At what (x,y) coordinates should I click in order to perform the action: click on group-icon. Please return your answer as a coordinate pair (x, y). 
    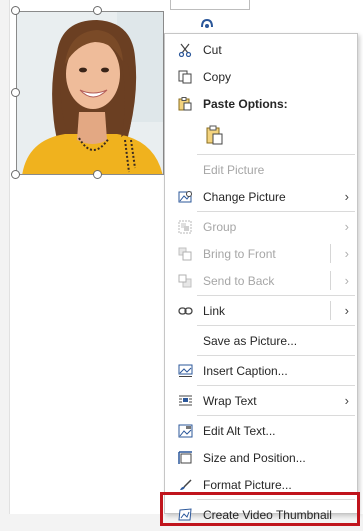
    Looking at the image, I should click on (185, 227).